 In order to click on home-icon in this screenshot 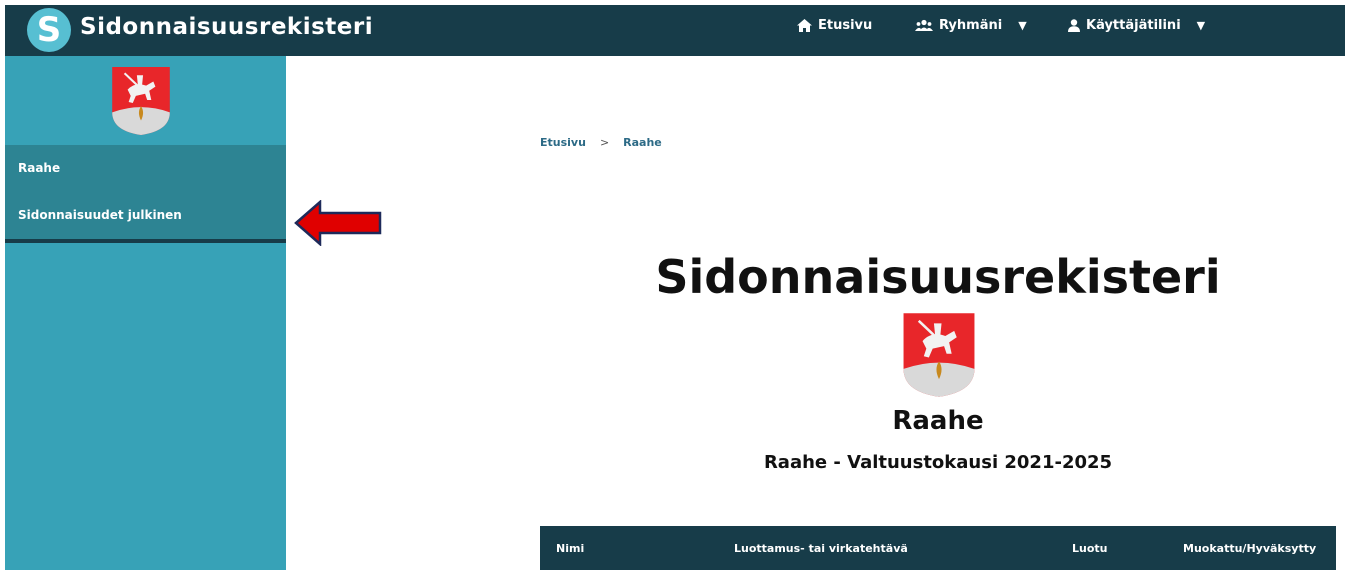, I will do `click(804, 25)`.